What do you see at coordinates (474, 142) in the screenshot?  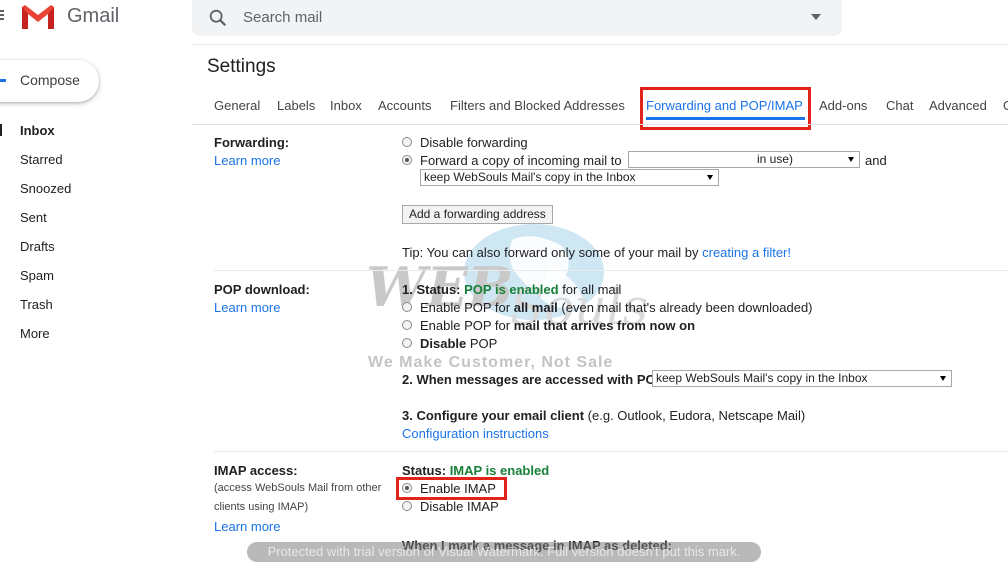 I see `disable-forwarding-label: Disable forwarding` at bounding box center [474, 142].